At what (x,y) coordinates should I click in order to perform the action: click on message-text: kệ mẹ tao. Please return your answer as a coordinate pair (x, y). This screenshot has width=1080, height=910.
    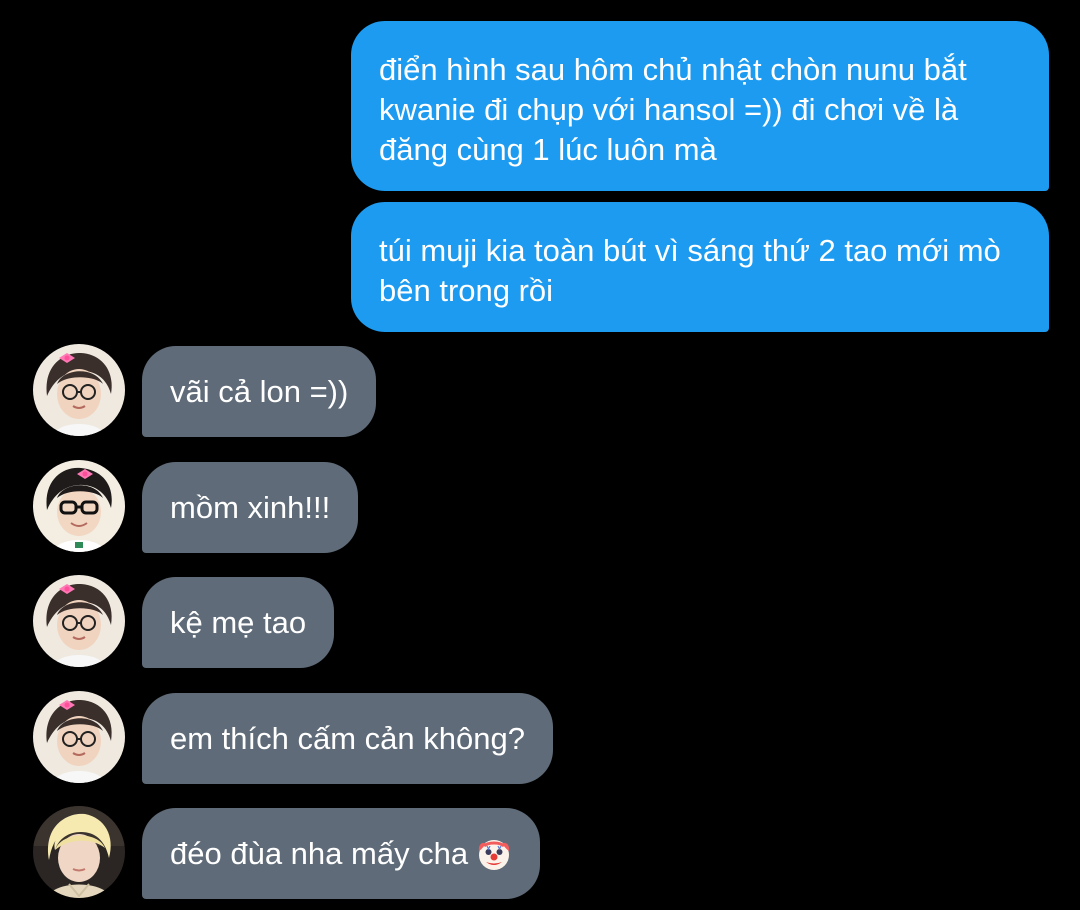
    Looking at the image, I should click on (238, 622).